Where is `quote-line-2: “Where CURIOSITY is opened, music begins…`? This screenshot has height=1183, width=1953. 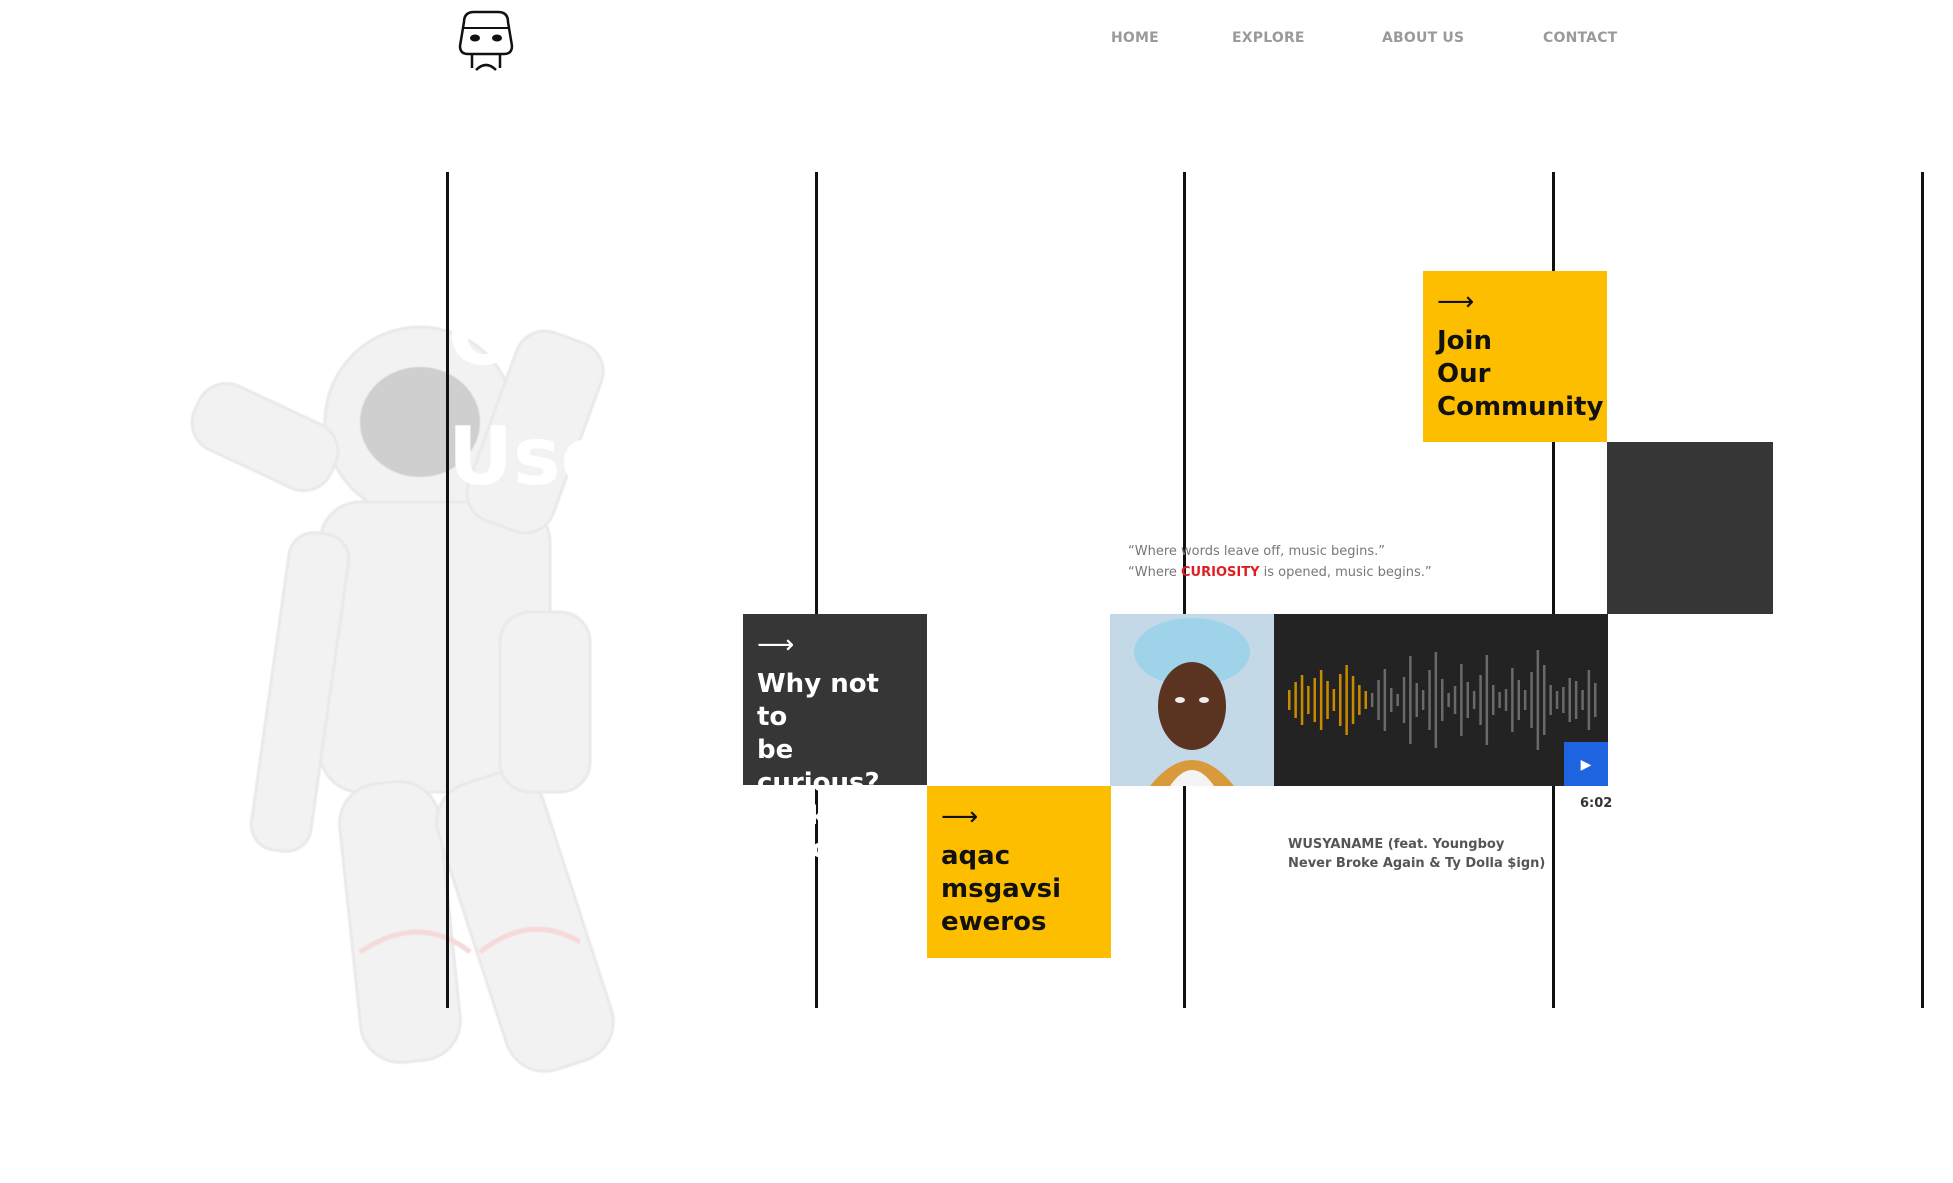
quote-line-2: “Where CURIOSITY is opened, music begins… is located at coordinates (1280, 572).